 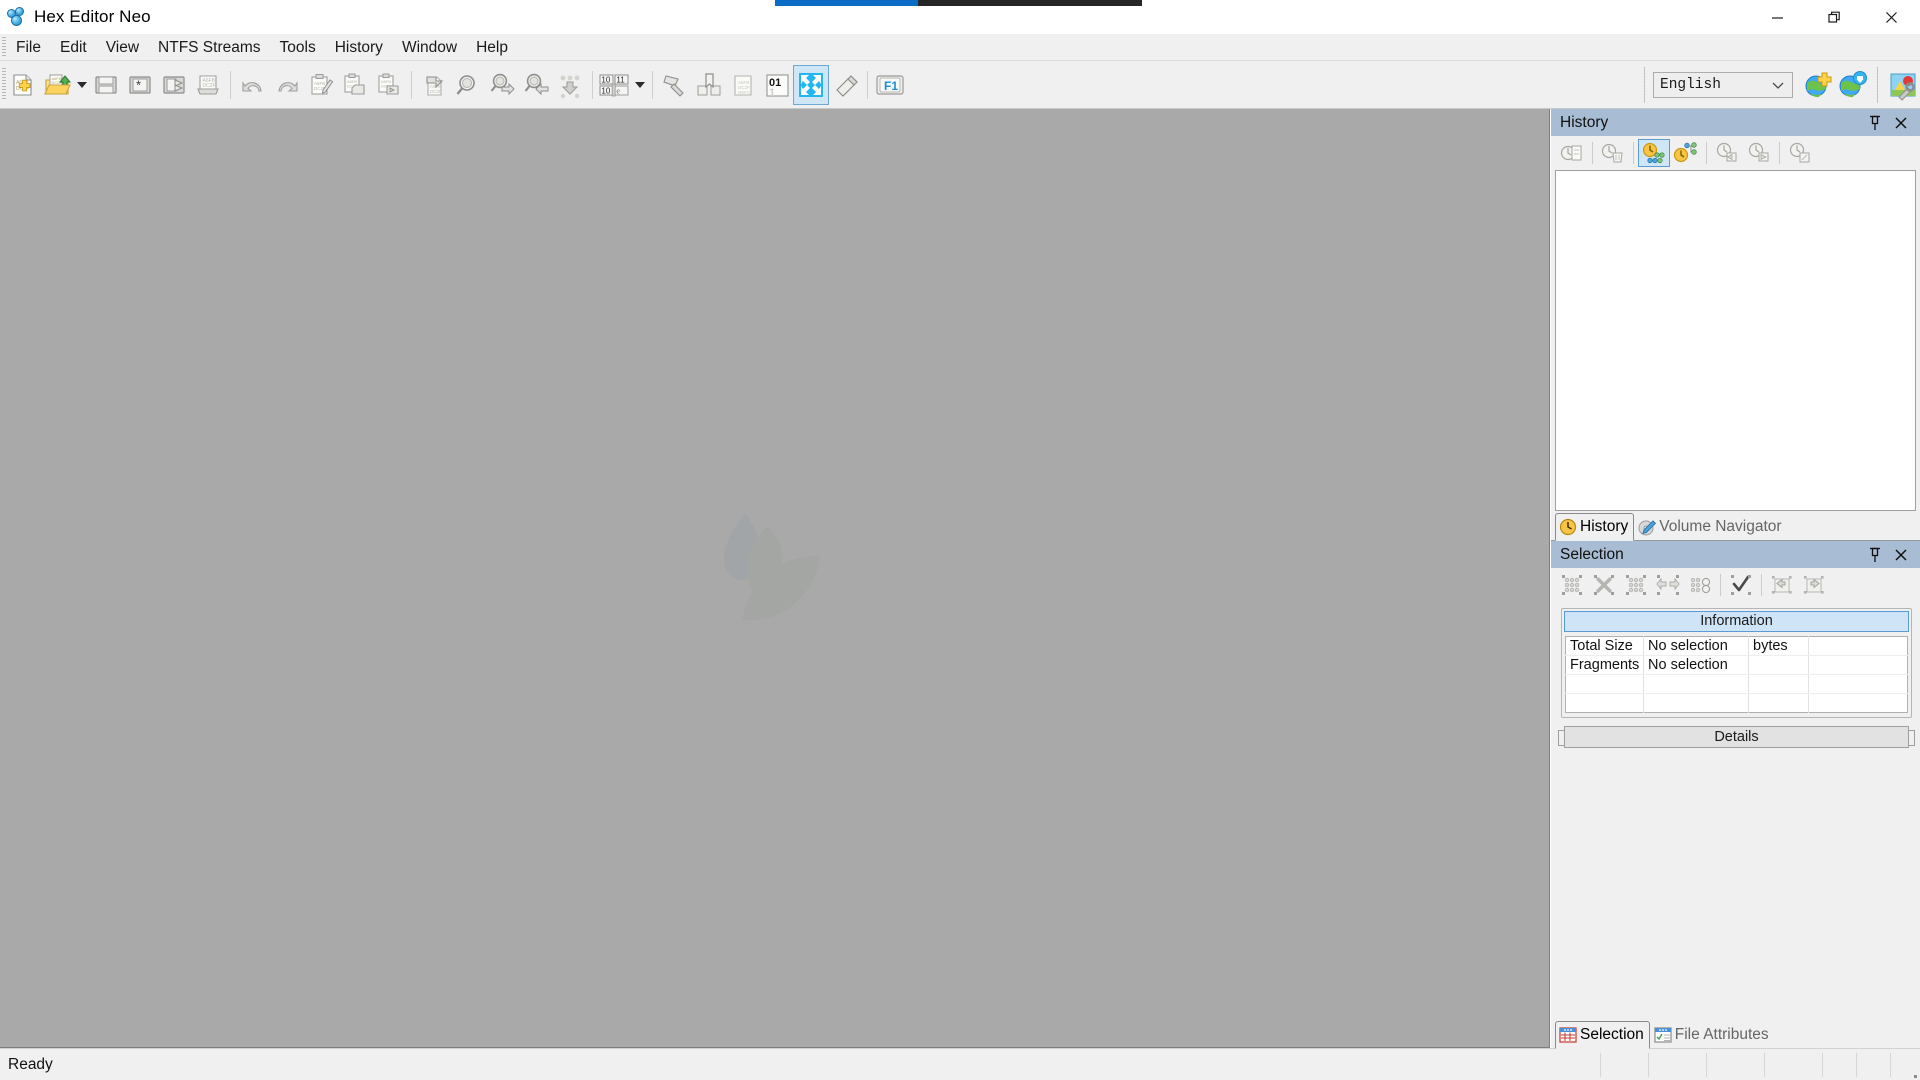 What do you see at coordinates (1636, 585) in the screenshot?
I see `invert-selection-button` at bounding box center [1636, 585].